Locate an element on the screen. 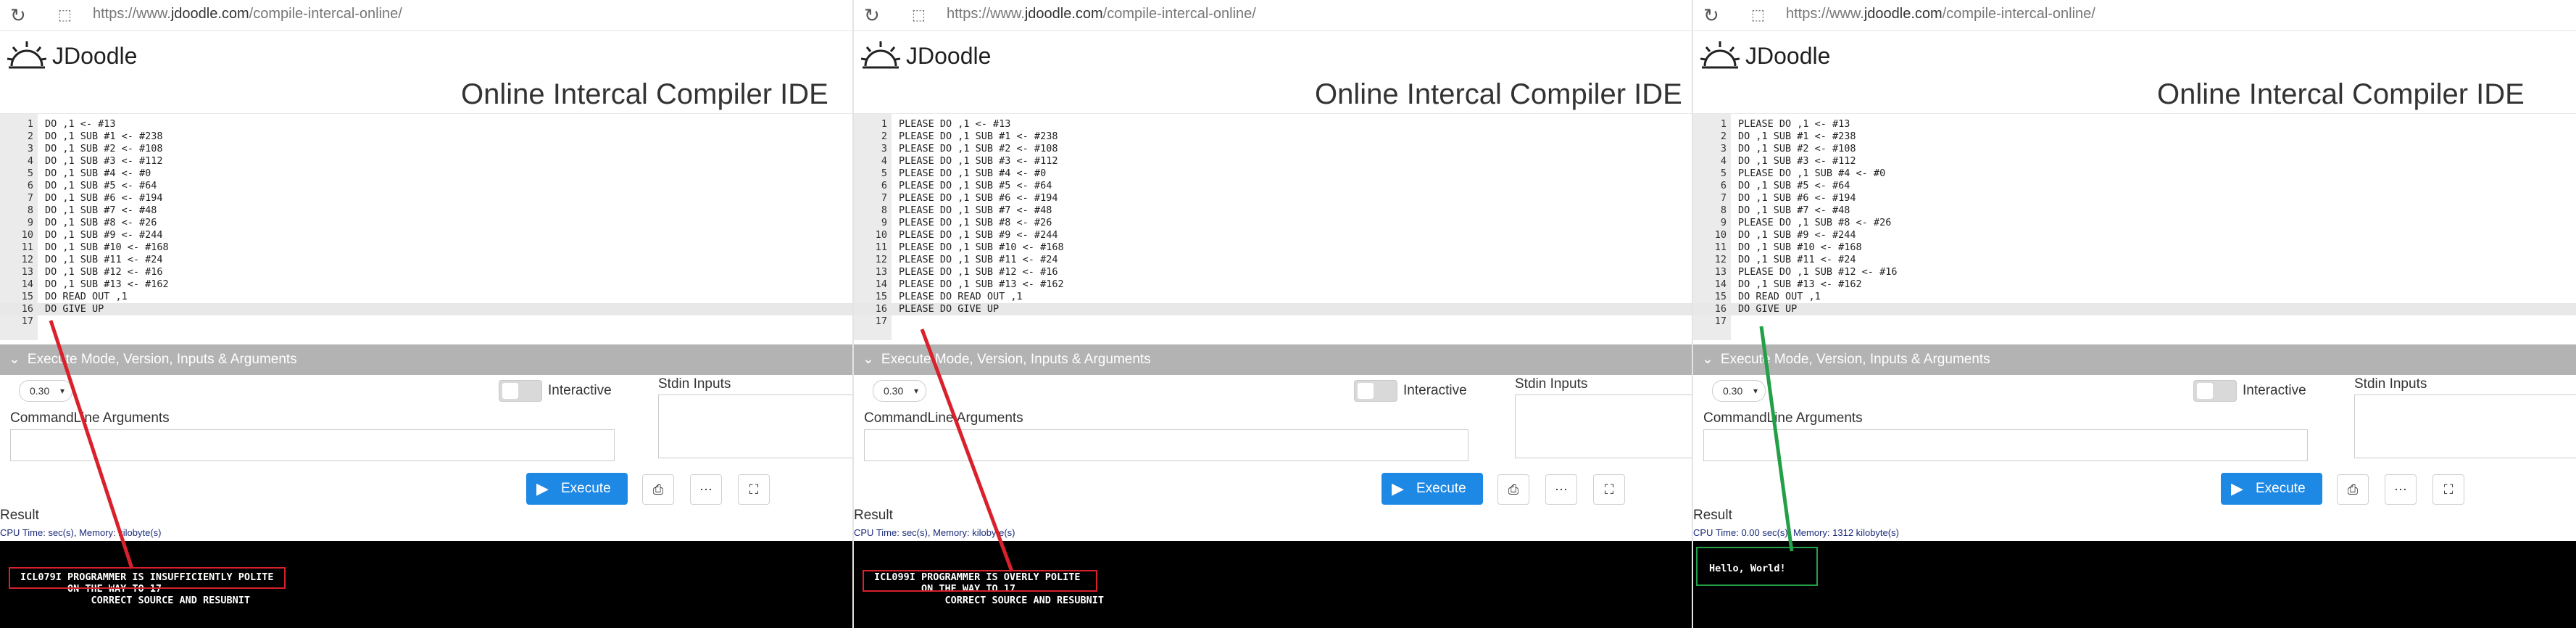  code-line: 10 PLEASE DO ,1 SUB #9 <- #244 is located at coordinates (1273, 235).